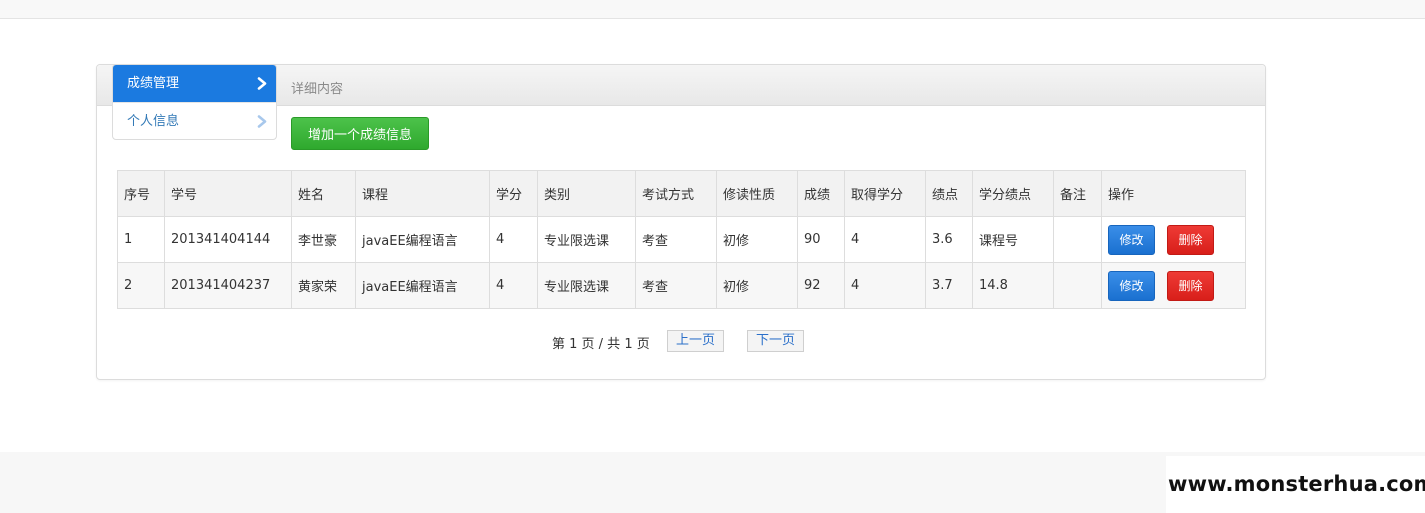  Describe the element at coordinates (1295, 484) in the screenshot. I see `watermark: www.monsterhua.com` at that location.